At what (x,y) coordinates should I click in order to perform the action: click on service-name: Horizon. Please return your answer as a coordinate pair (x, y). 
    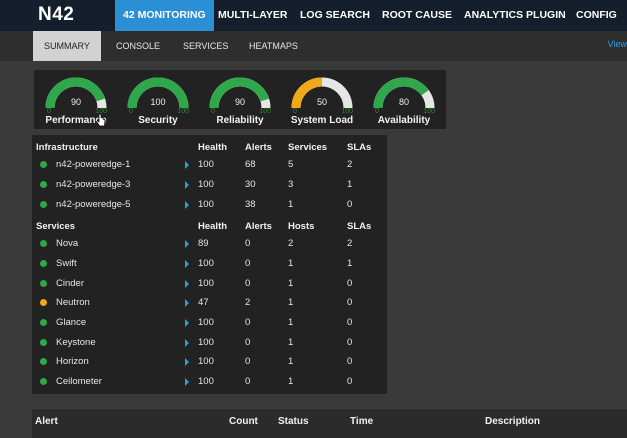
    Looking at the image, I should click on (72, 361).